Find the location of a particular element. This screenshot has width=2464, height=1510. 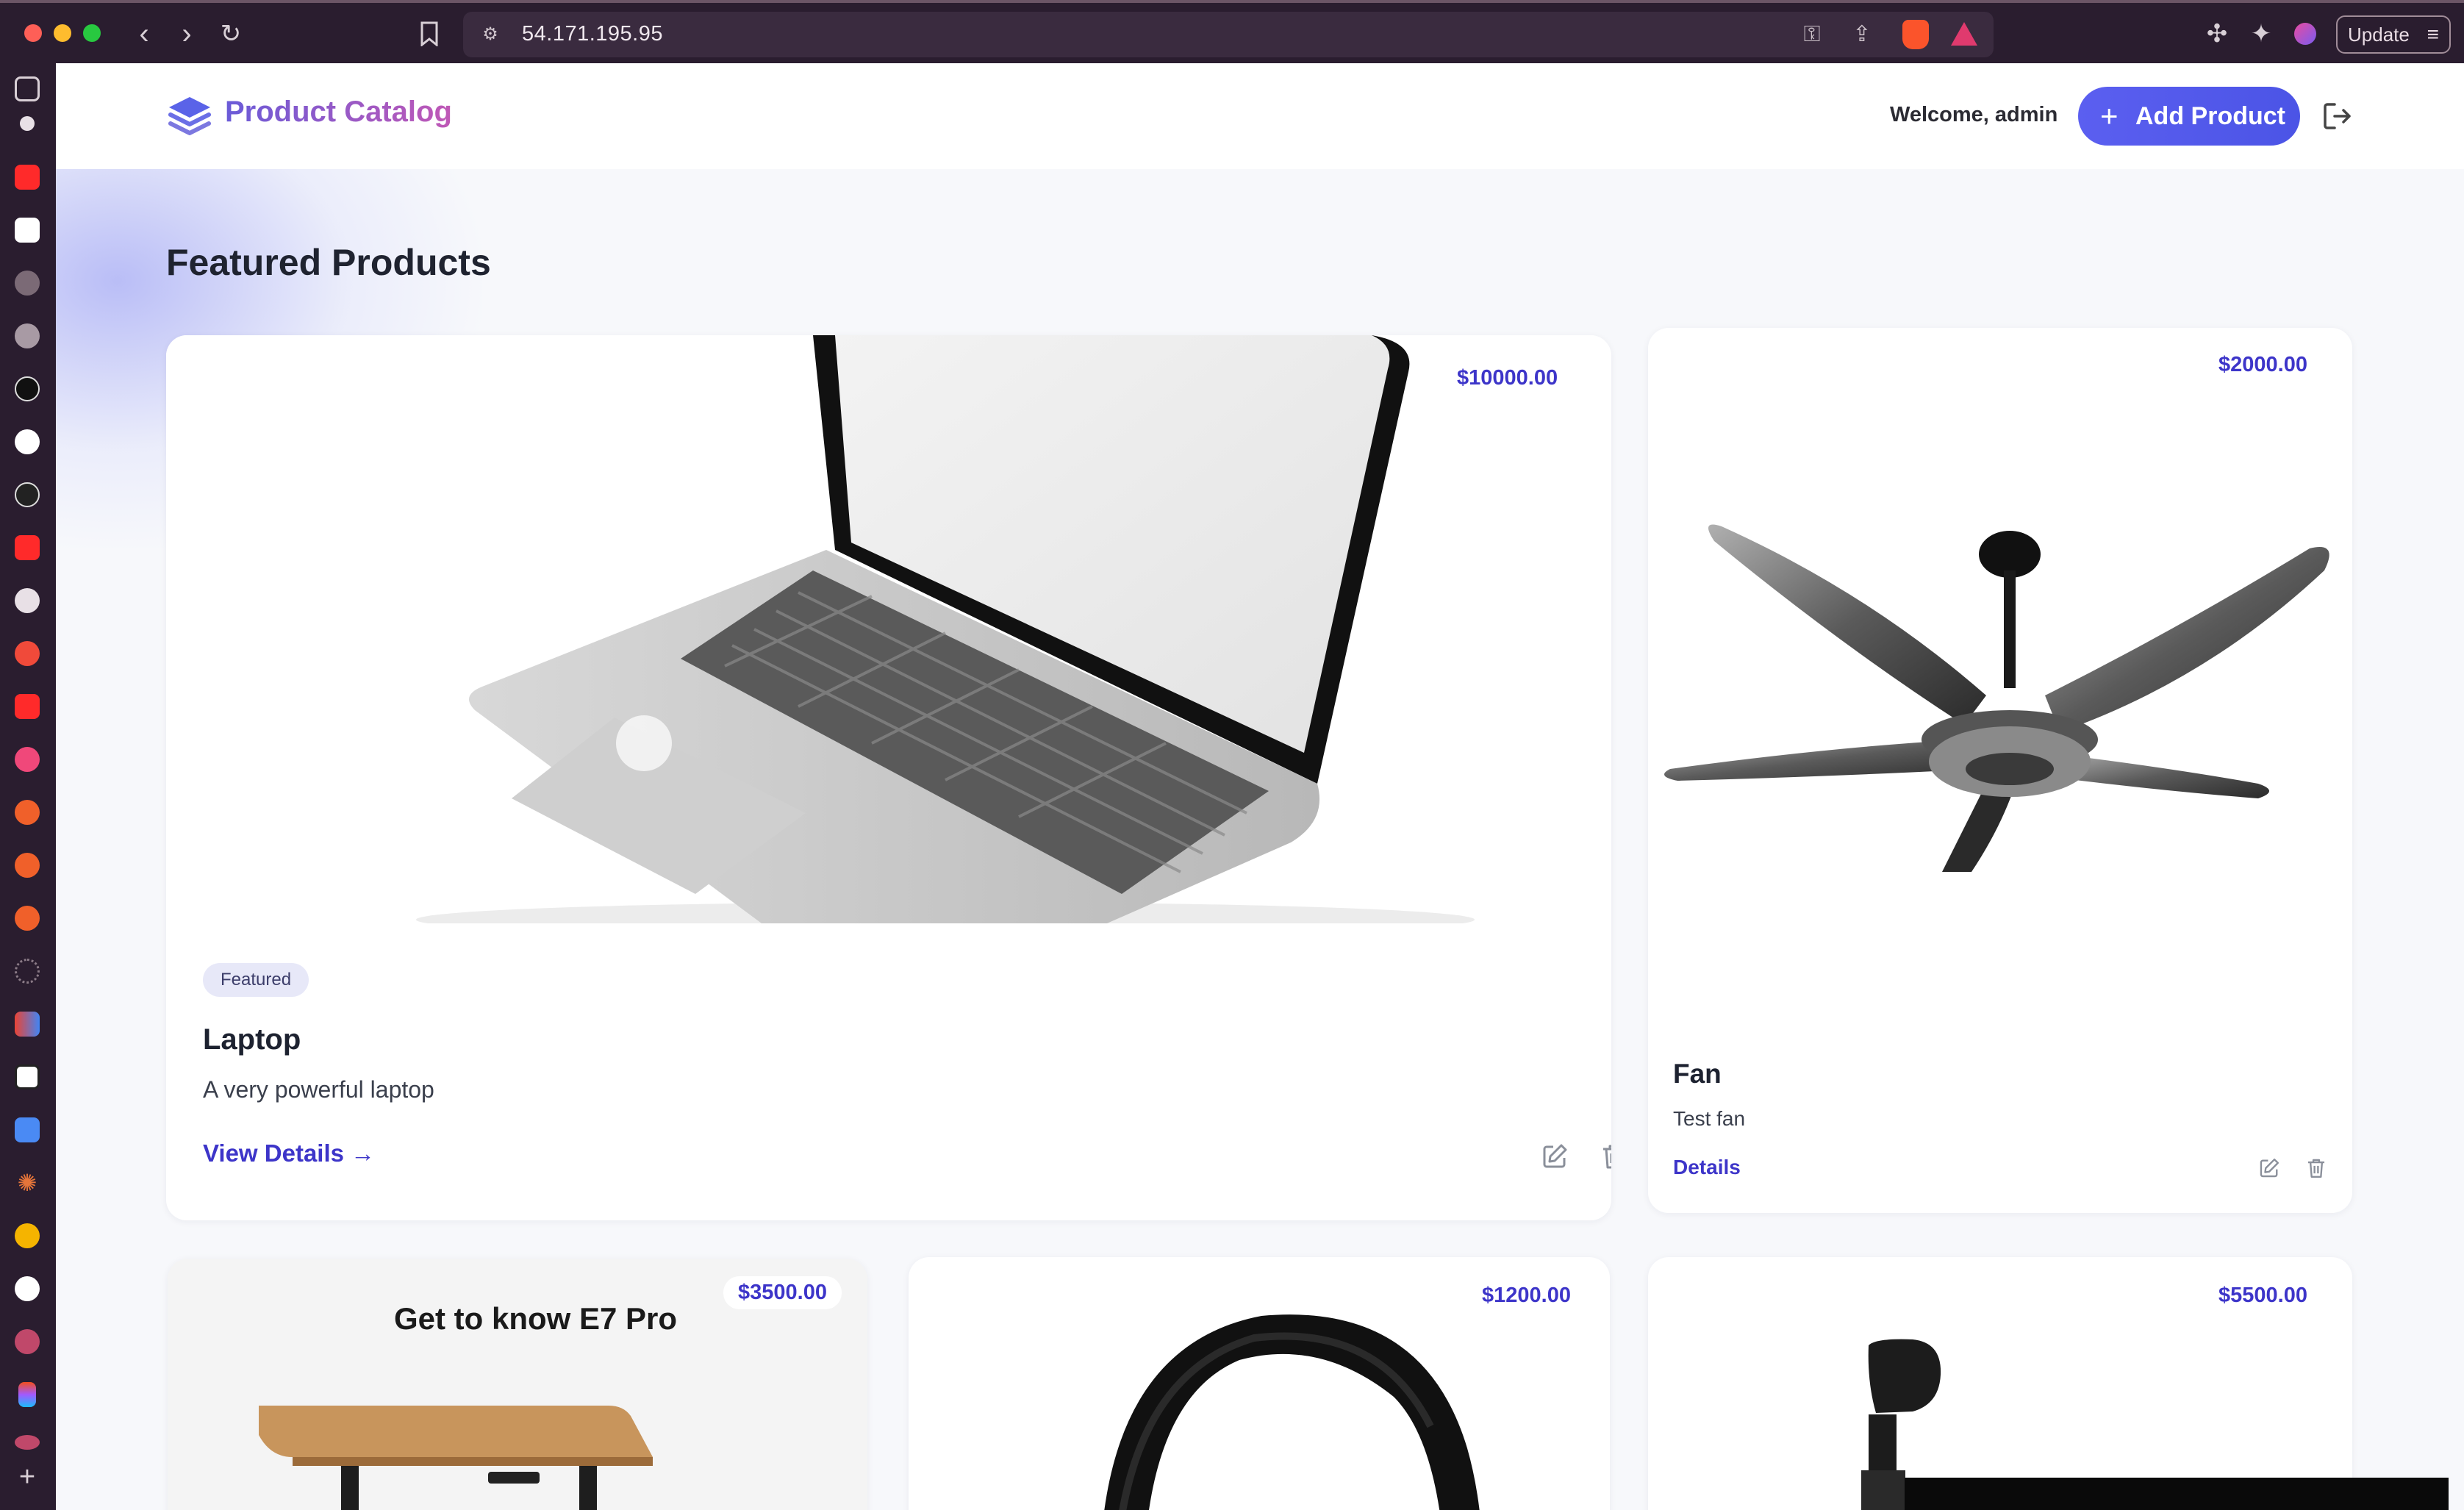

new-tab-icon: + is located at coordinates (28, 1477).